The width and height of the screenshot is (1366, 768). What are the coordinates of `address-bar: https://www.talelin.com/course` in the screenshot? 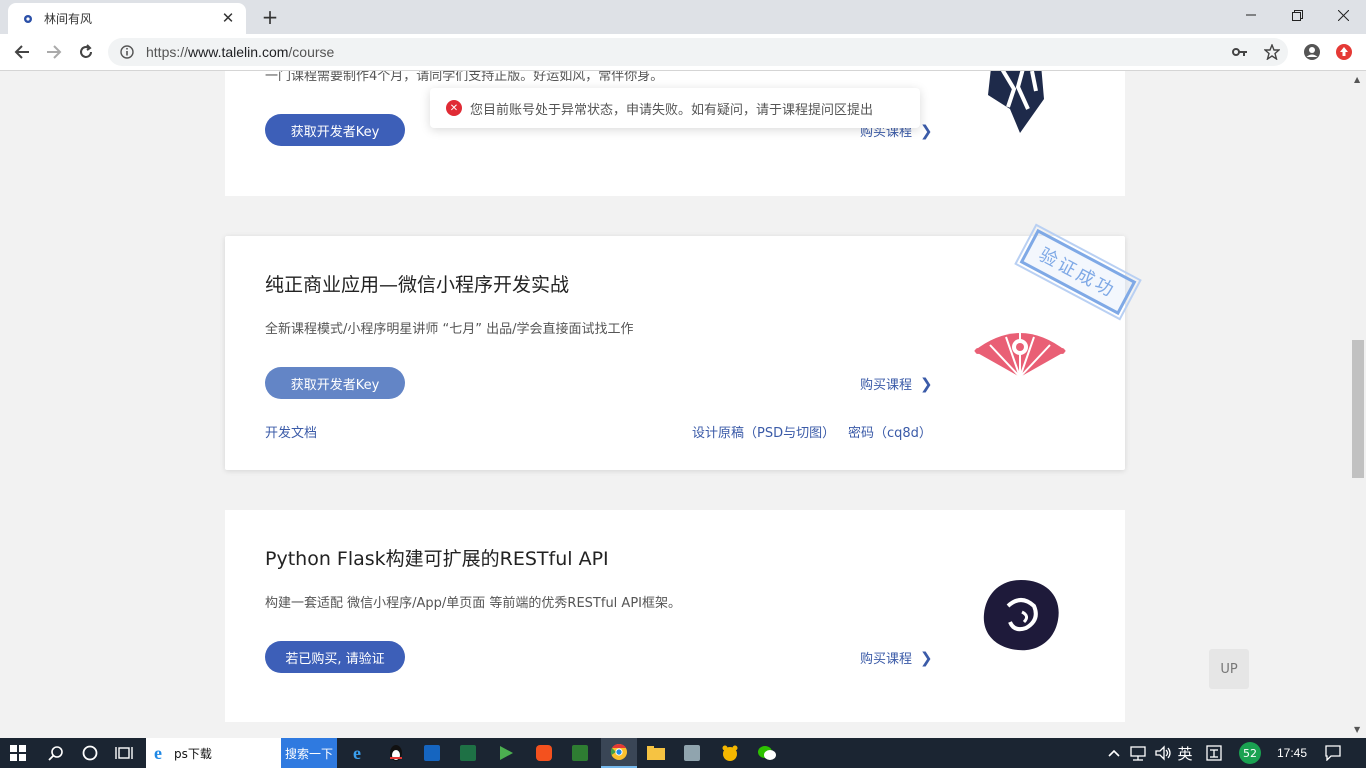 It's located at (698, 52).